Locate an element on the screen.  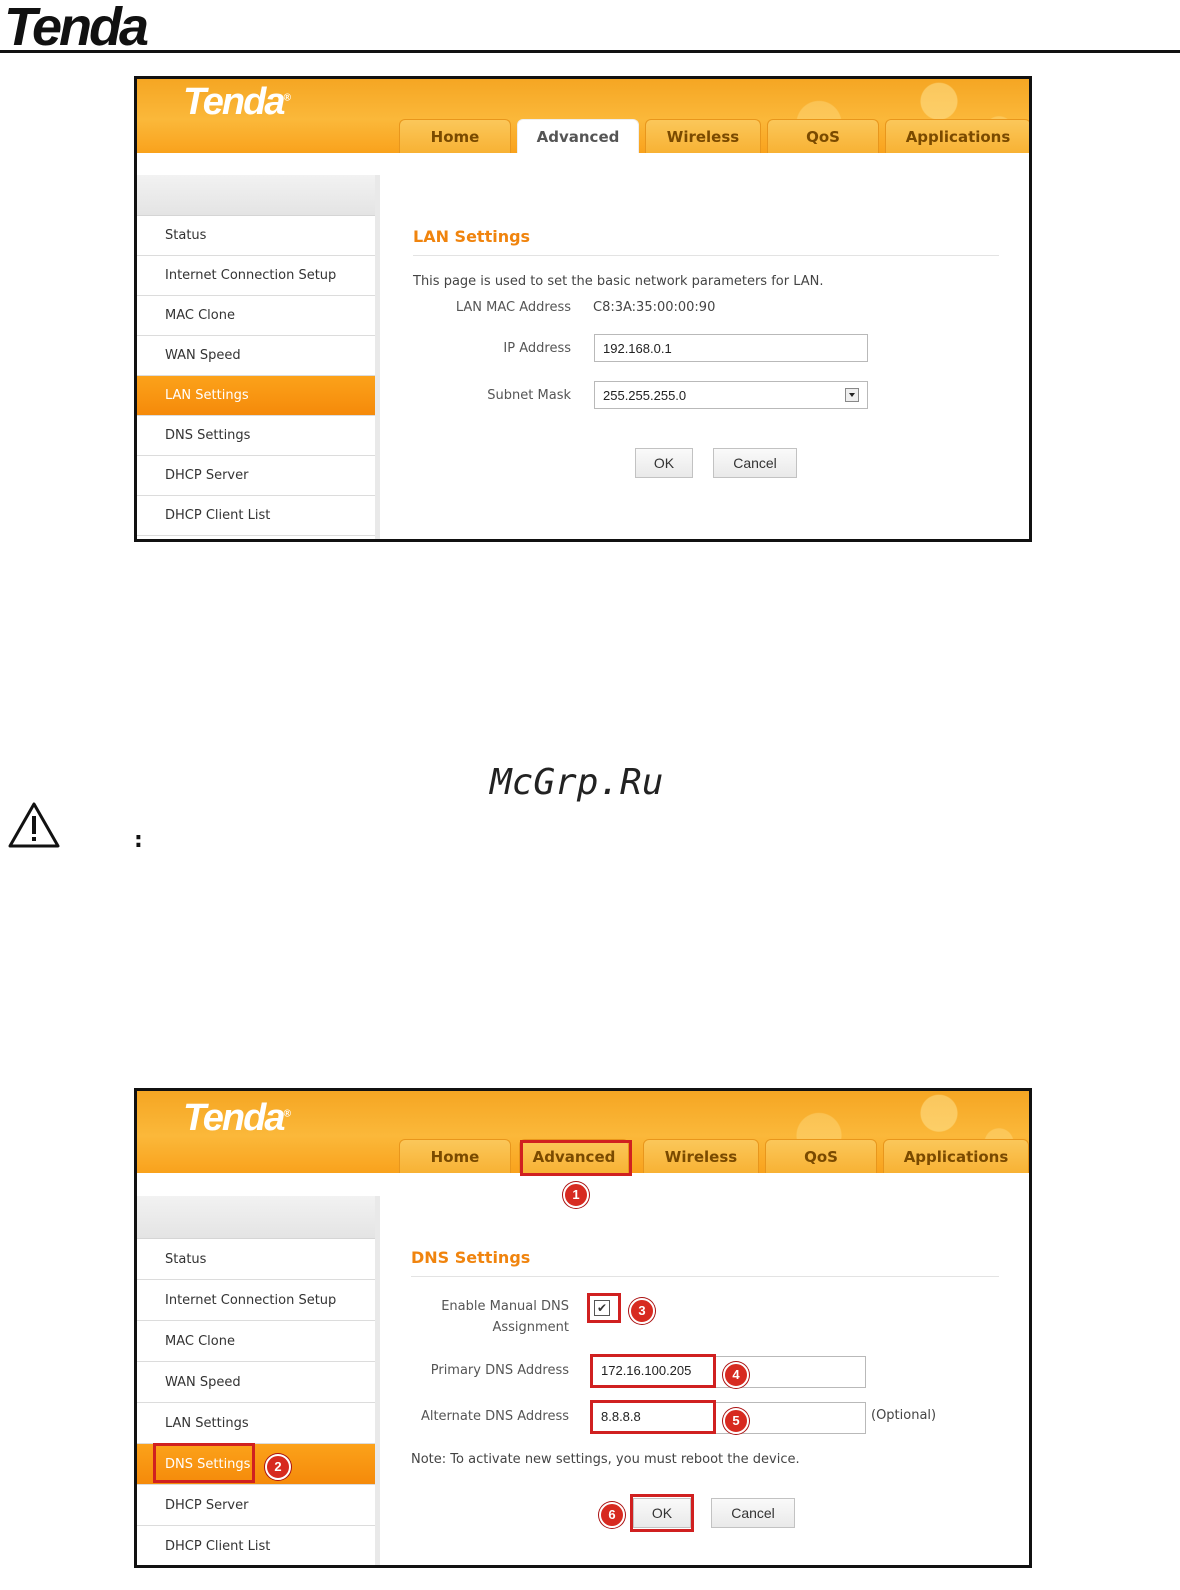
primary-dns-label: Primary DNS Address is located at coordinates (499, 1370).